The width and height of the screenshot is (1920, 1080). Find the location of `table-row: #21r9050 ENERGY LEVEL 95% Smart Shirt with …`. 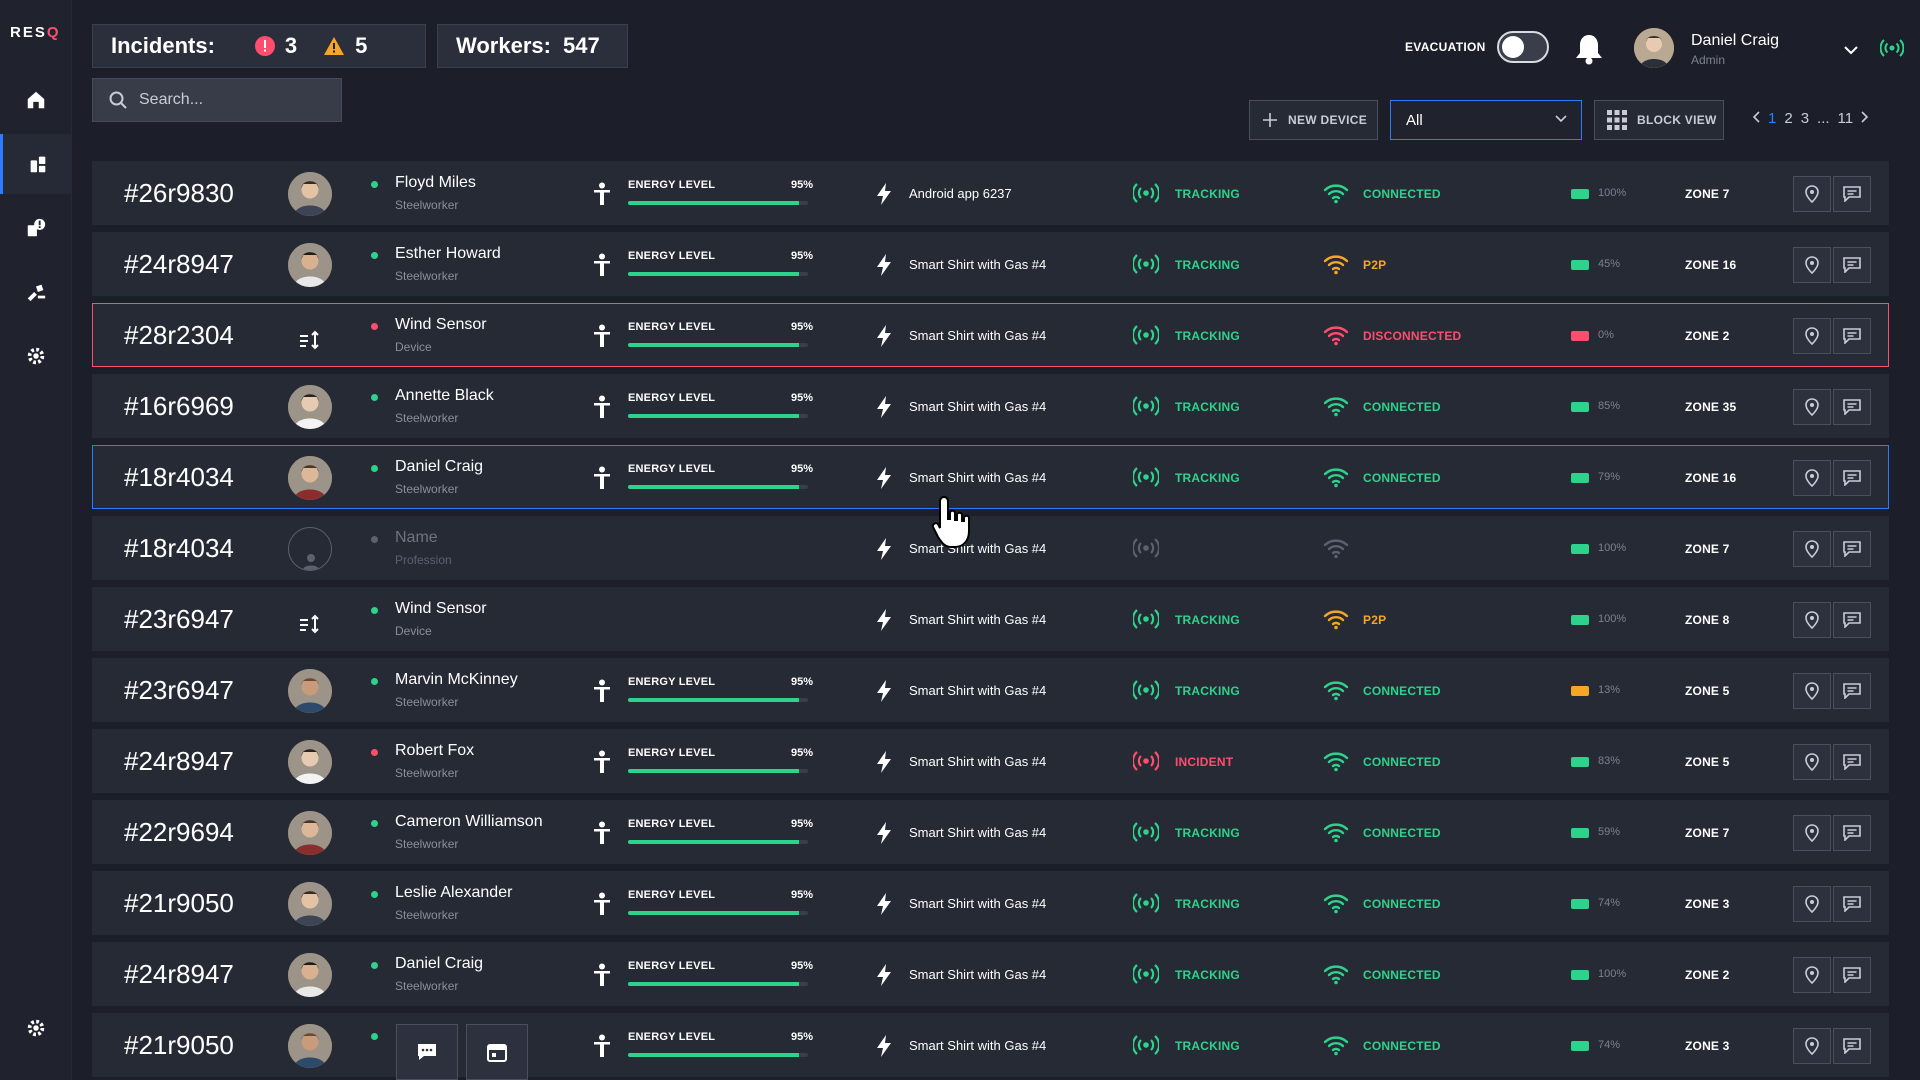

table-row: #21r9050 ENERGY LEVEL 95% Smart Shirt with … is located at coordinates (990, 1045).